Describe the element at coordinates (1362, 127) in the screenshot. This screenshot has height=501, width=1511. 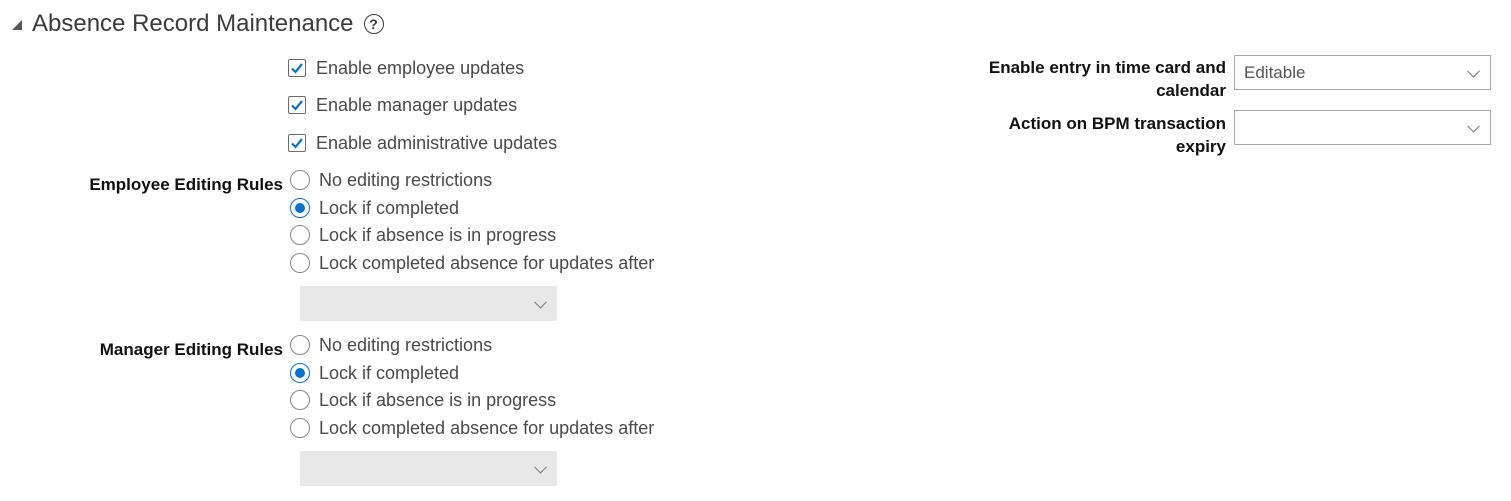
I see `bpm-expiry-select` at that location.